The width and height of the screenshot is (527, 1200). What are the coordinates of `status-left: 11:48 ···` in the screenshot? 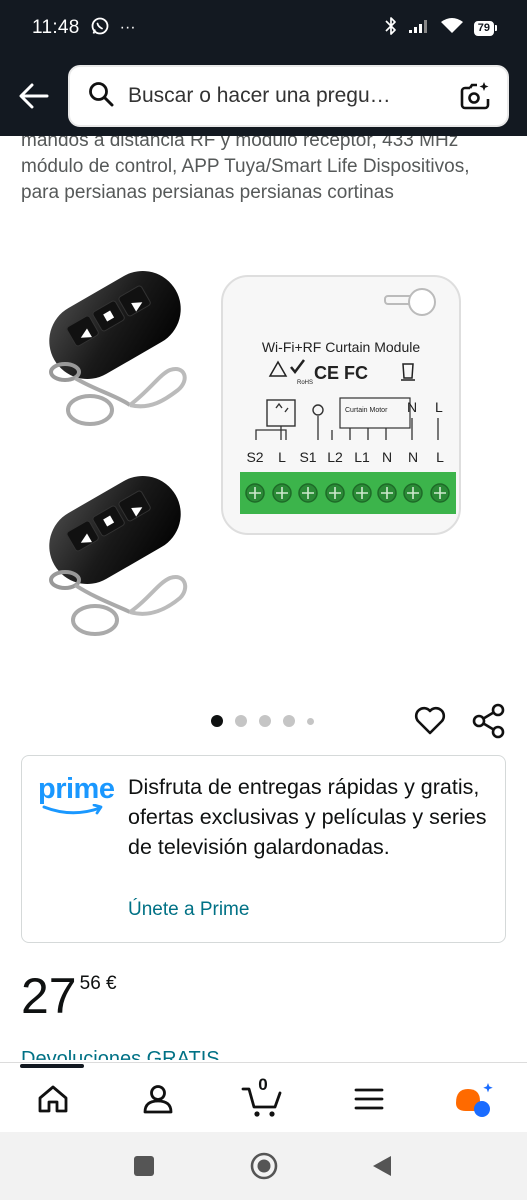 It's located at (84, 28).